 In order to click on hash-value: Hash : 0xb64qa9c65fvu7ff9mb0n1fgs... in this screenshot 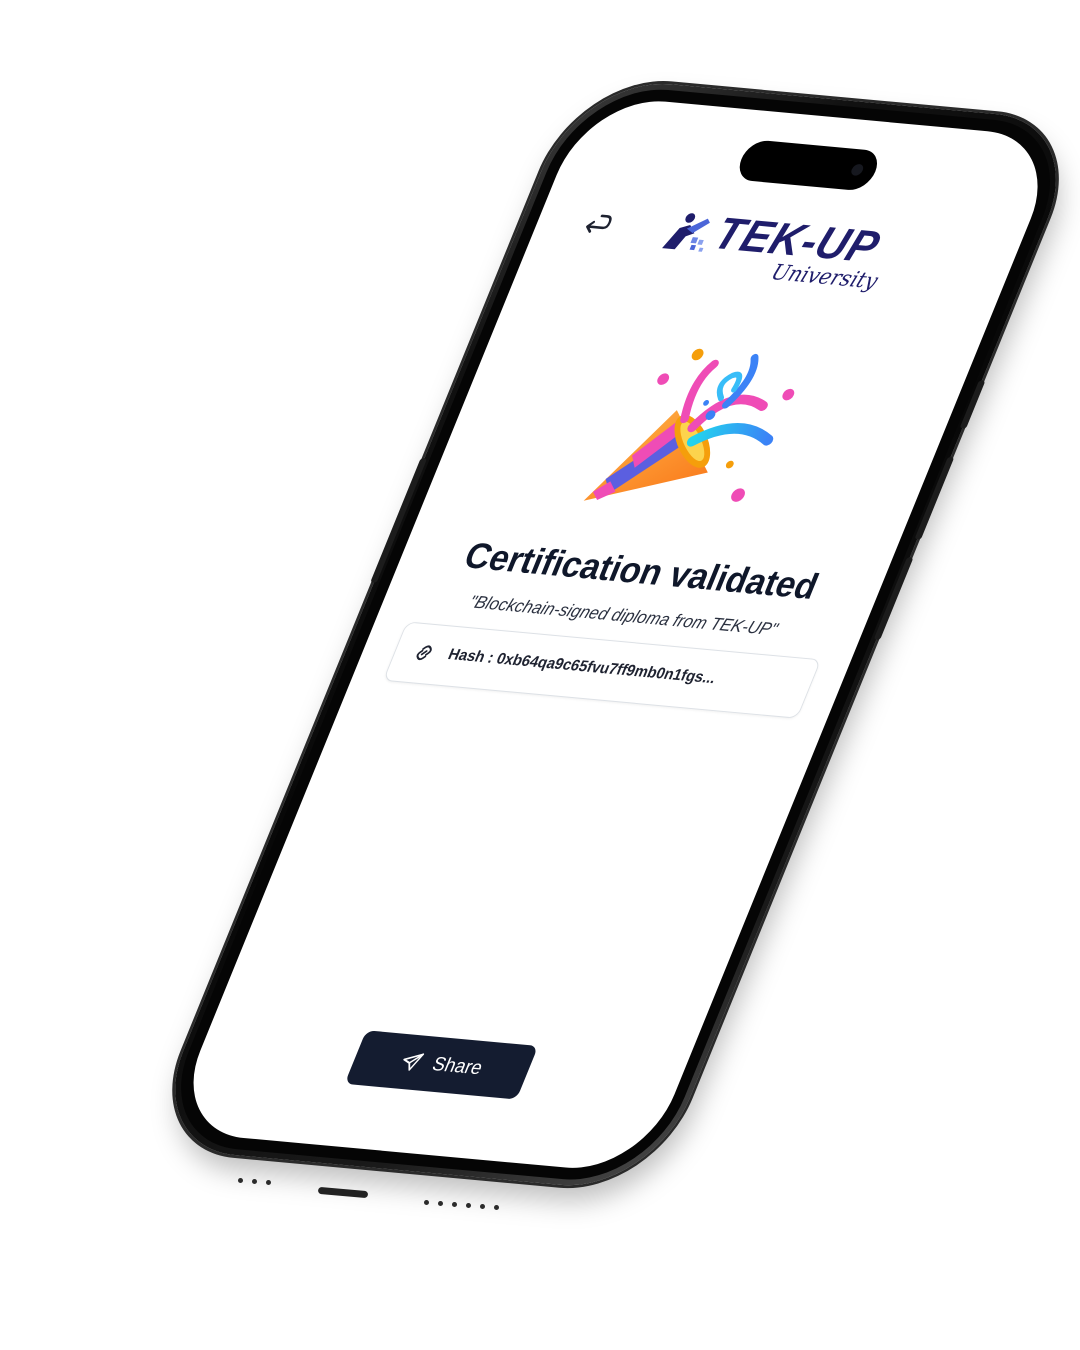, I will do `click(582, 667)`.